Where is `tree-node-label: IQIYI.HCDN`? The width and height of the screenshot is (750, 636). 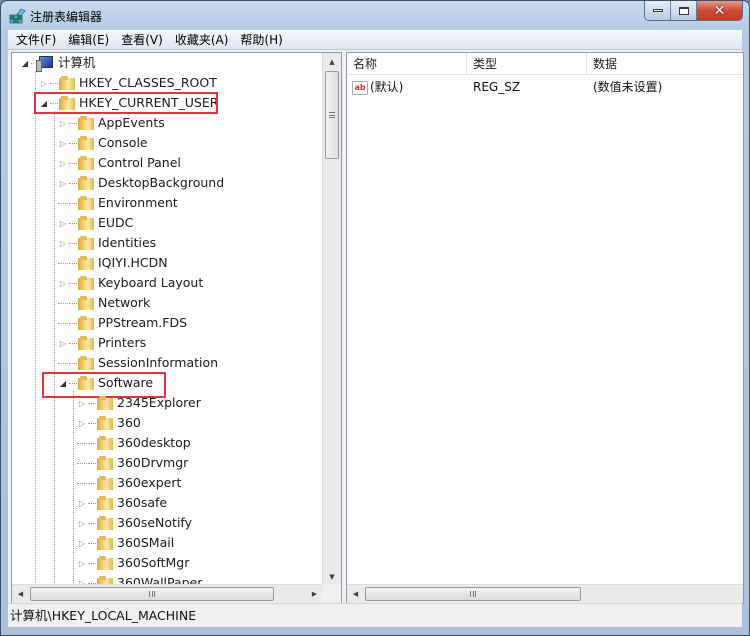
tree-node-label: IQIYI.HCDN is located at coordinates (133, 262).